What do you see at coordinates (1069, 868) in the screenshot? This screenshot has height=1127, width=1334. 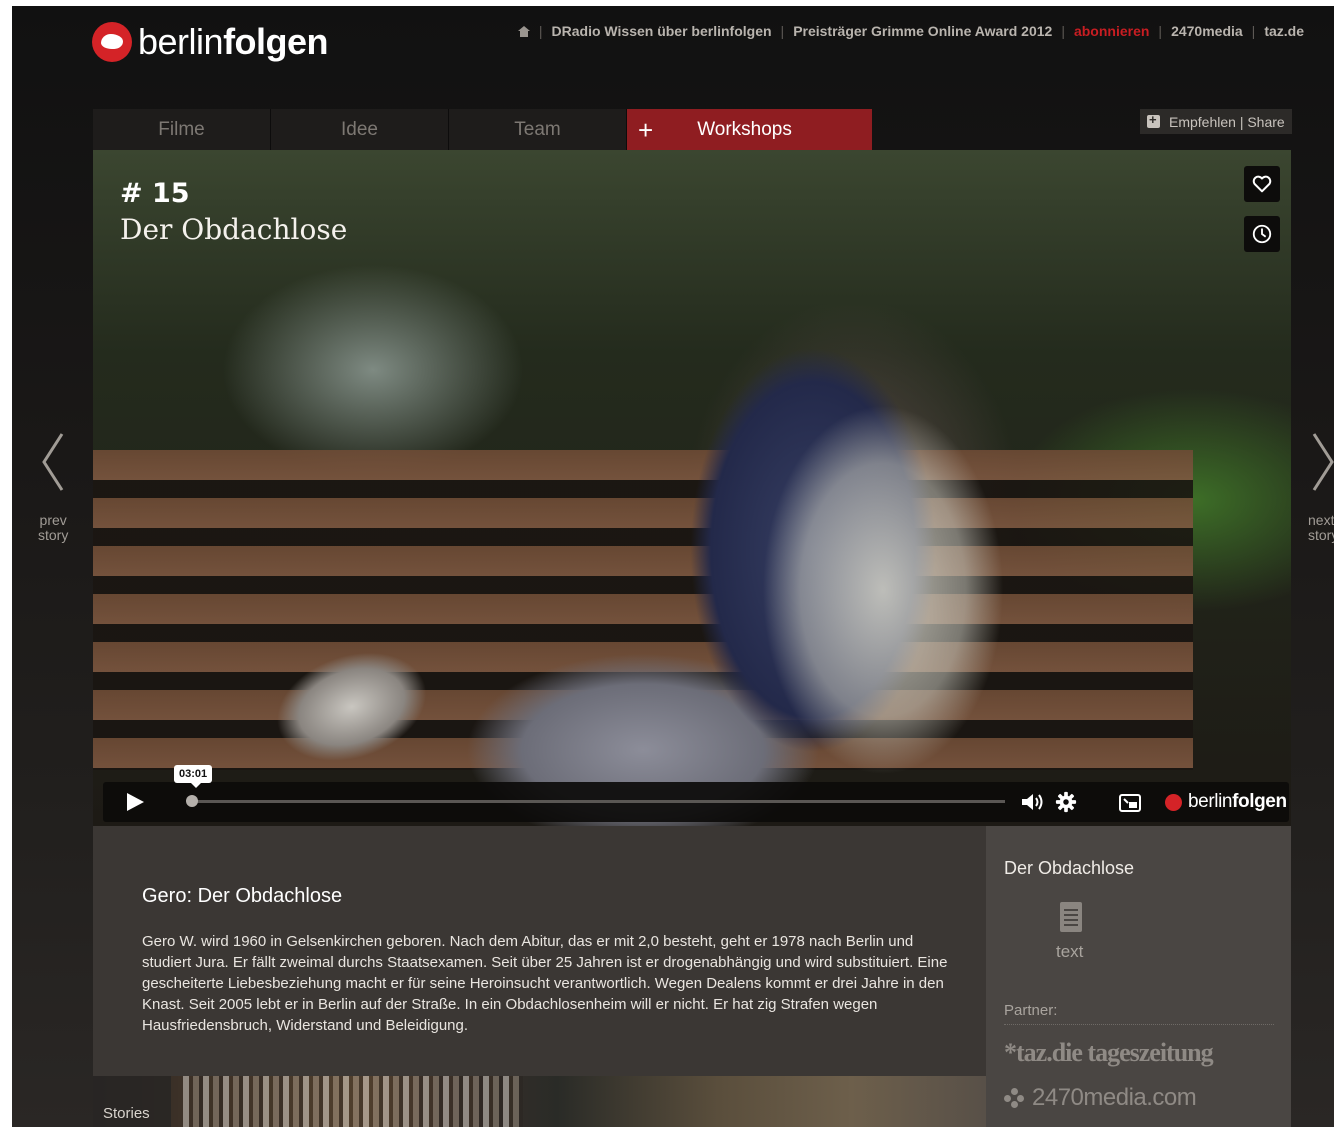 I see `sidebar-title: Der Obdachlose` at bounding box center [1069, 868].